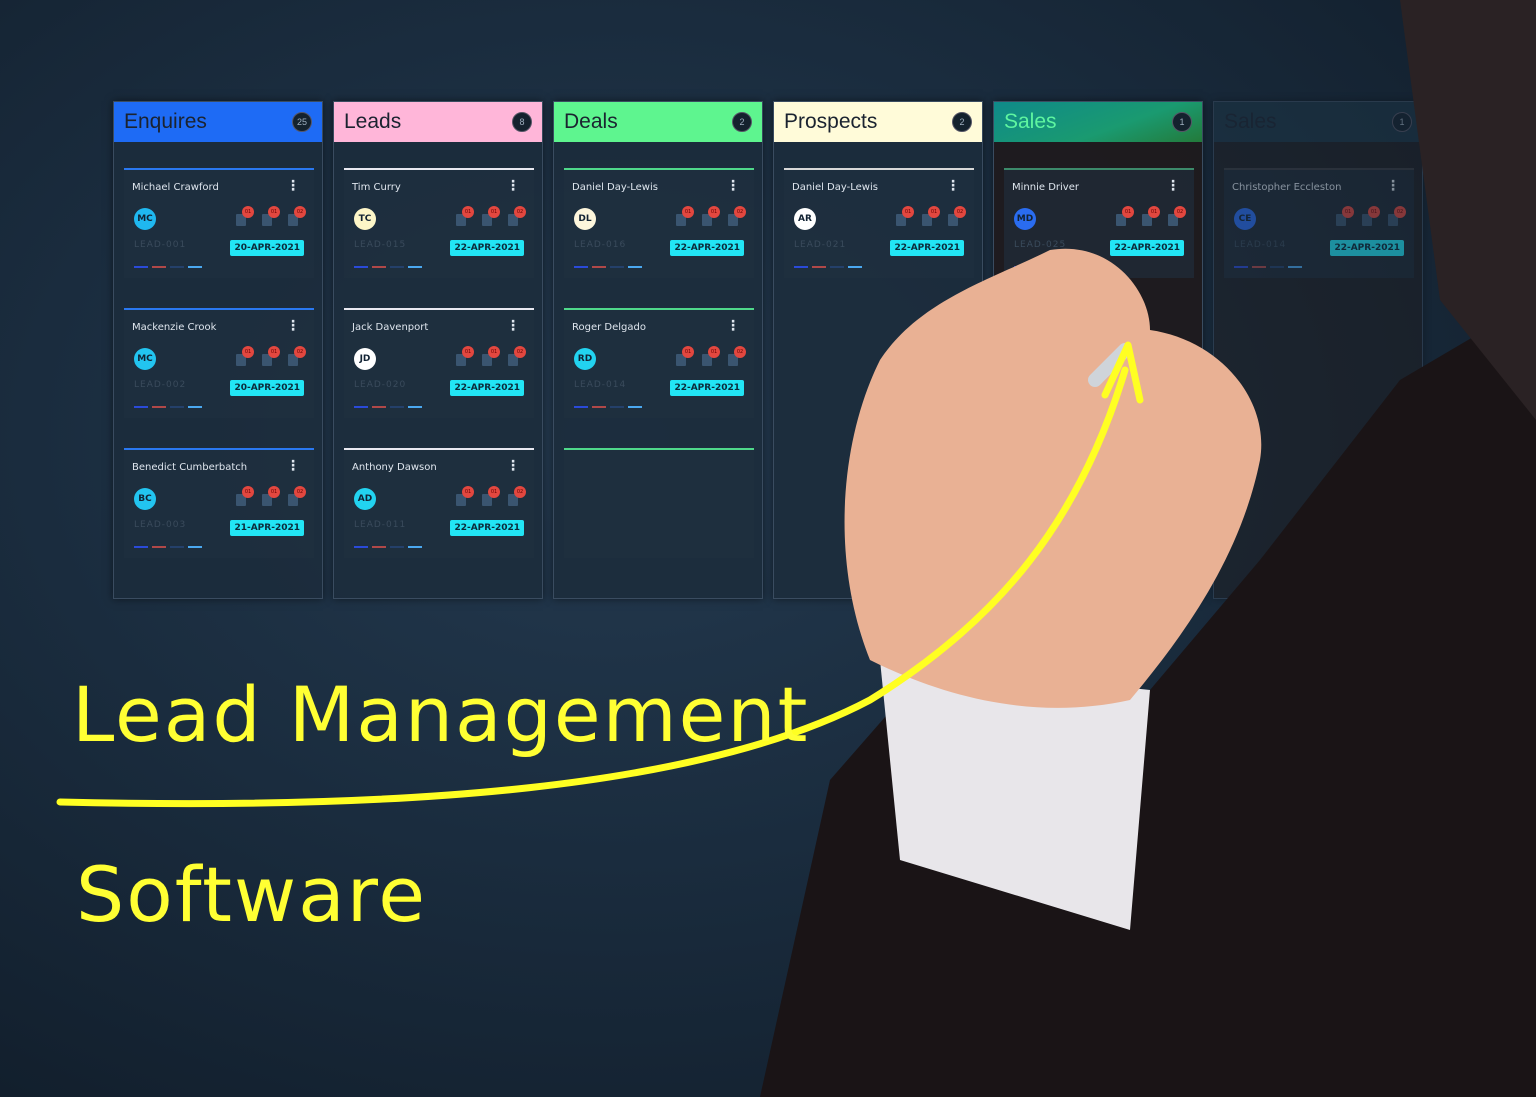  I want to click on headline-line1: Lead Management, so click(441, 714).